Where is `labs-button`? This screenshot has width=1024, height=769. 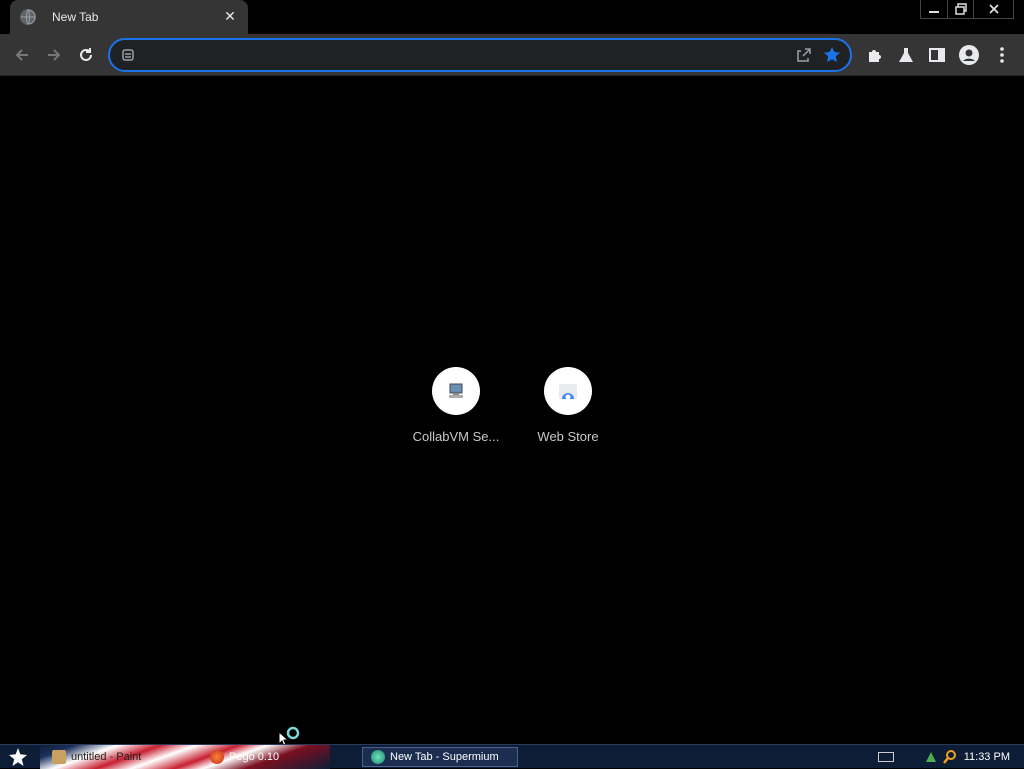
labs-button is located at coordinates (906, 55).